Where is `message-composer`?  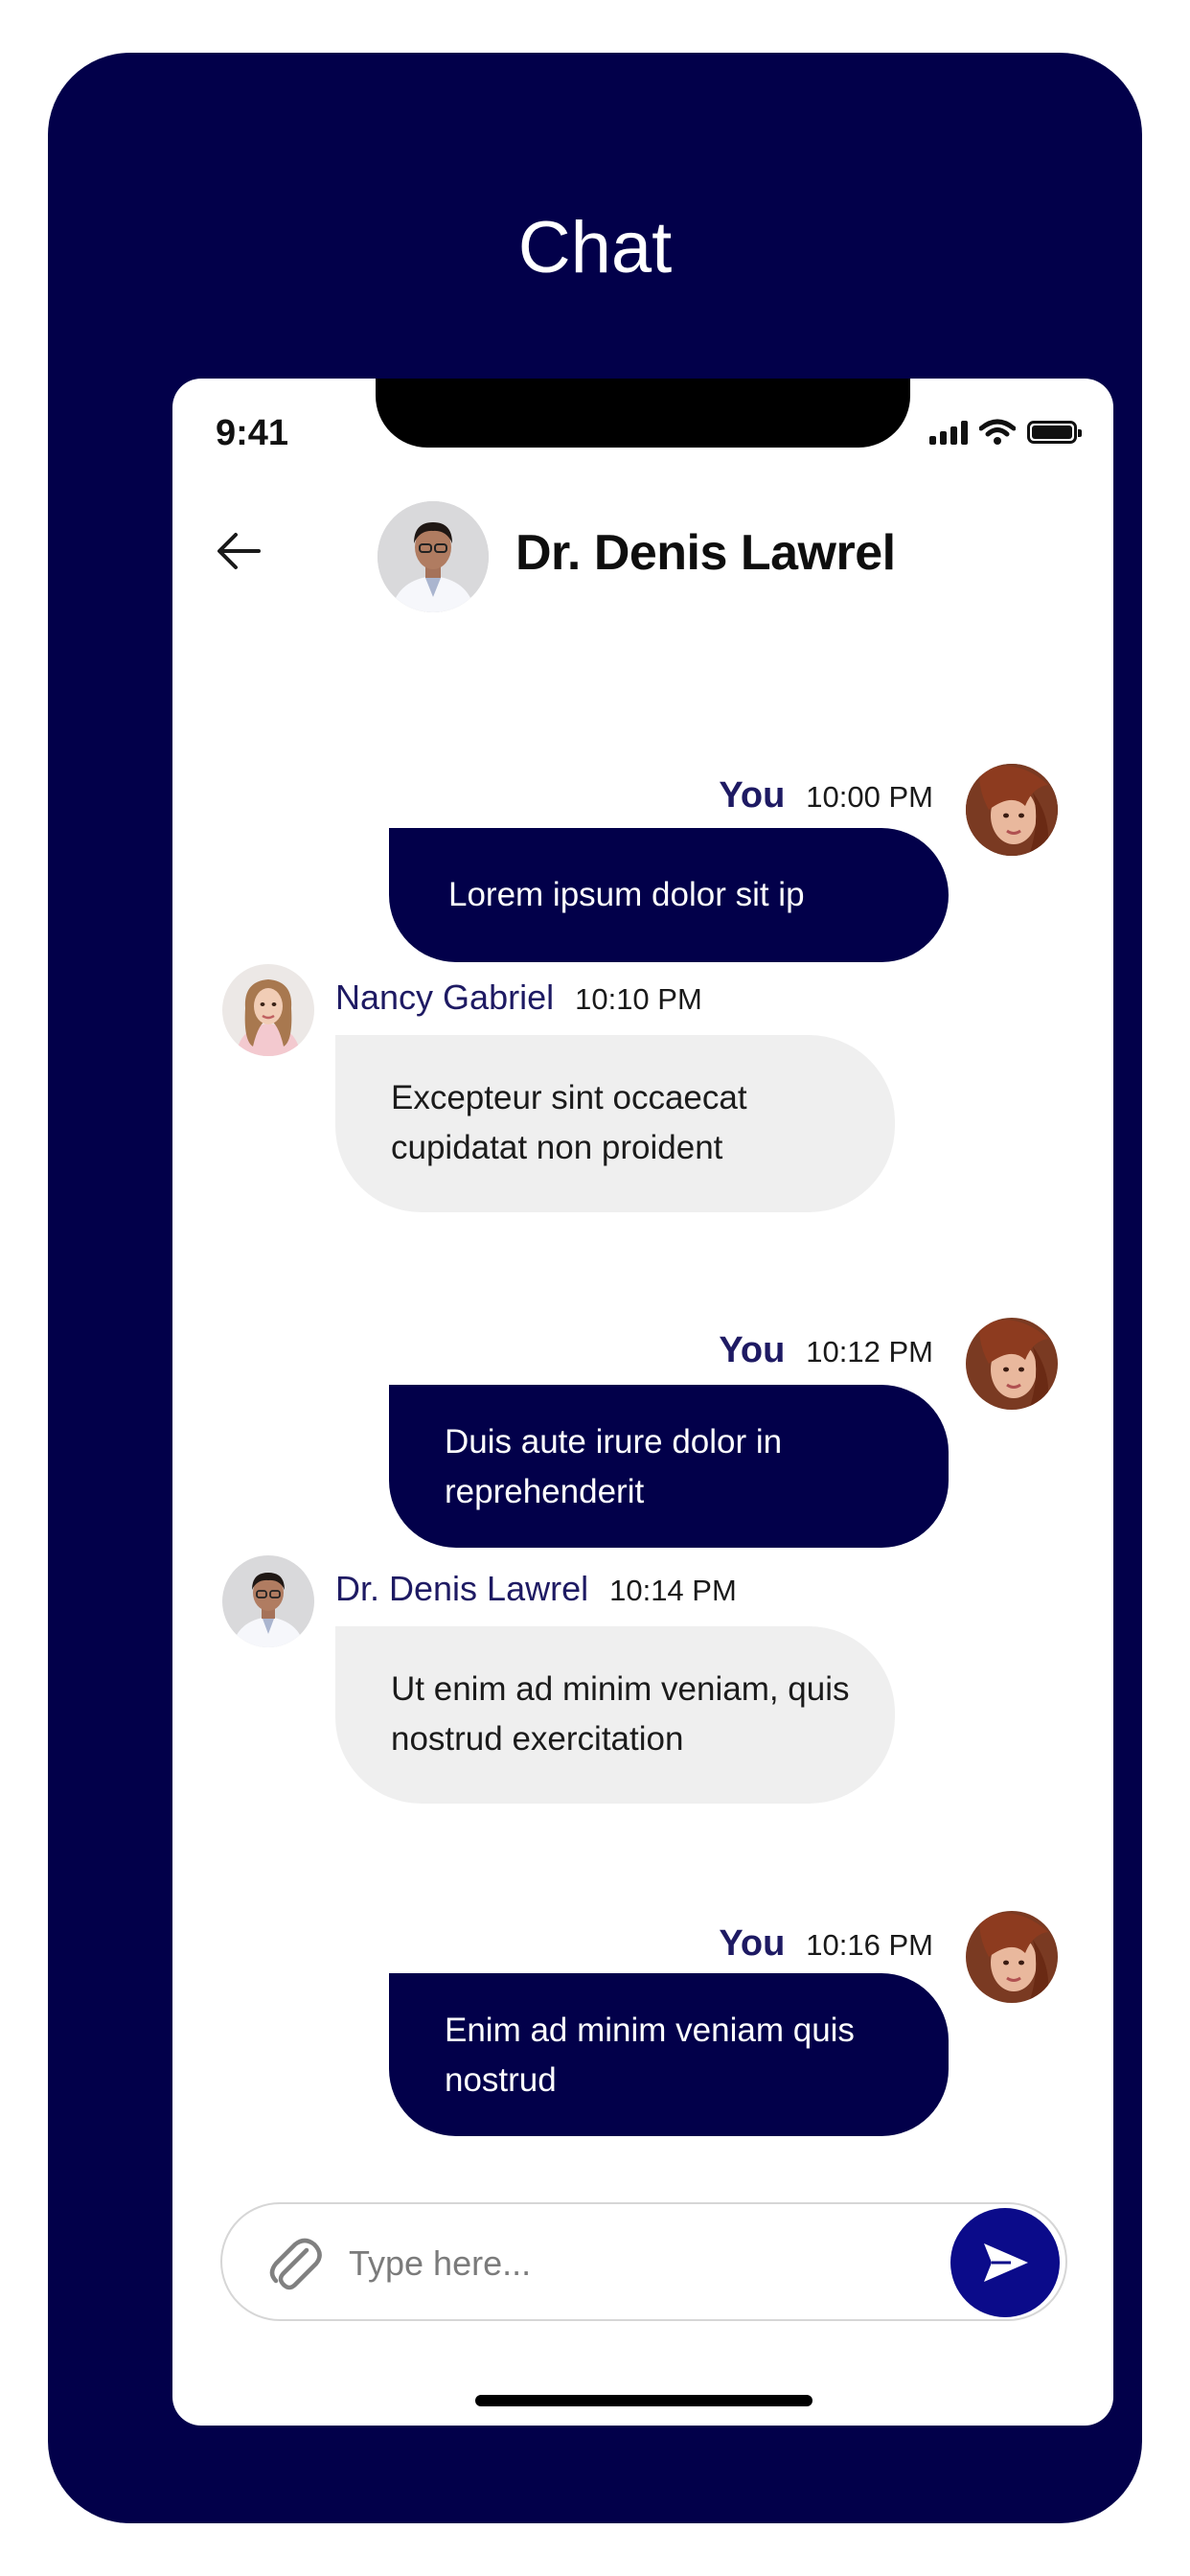
message-composer is located at coordinates (643, 2261).